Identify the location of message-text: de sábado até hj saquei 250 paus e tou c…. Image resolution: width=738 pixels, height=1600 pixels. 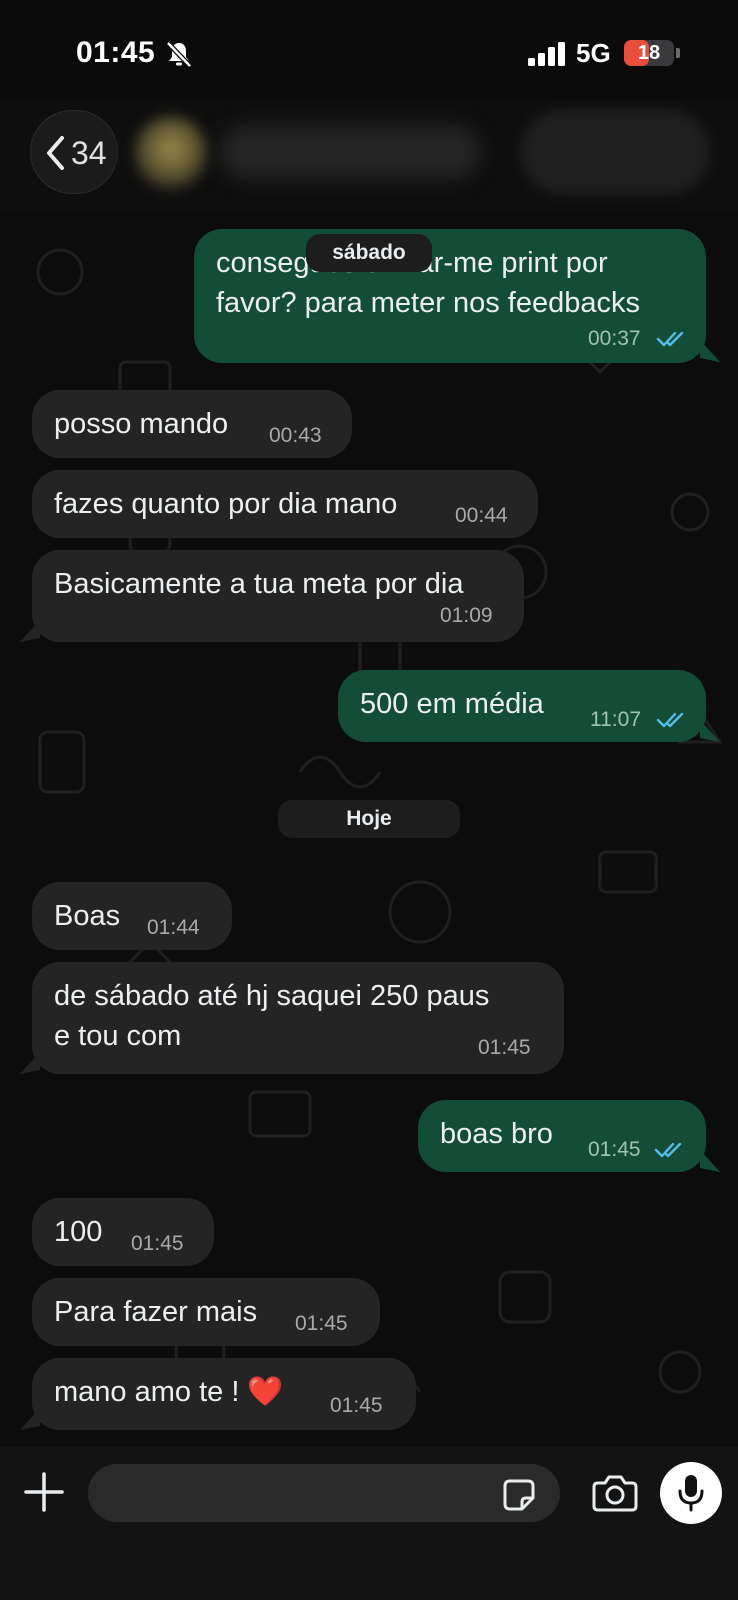
(271, 1016).